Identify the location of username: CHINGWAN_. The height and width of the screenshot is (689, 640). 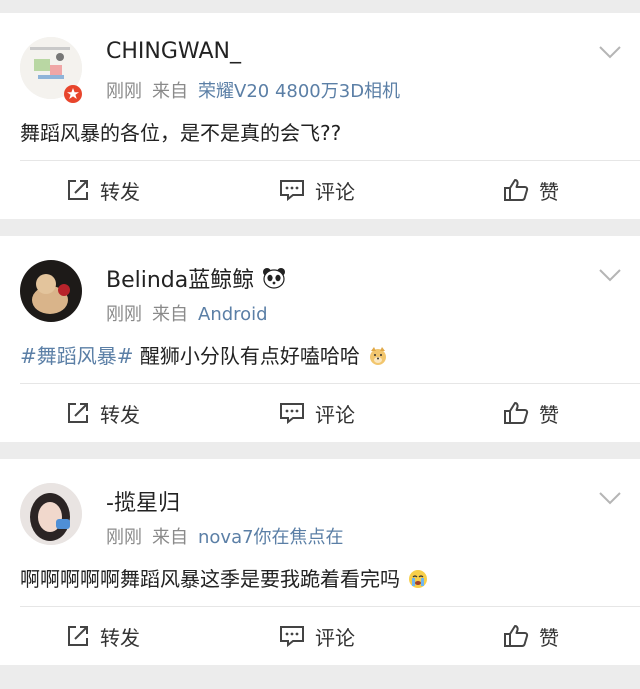
(173, 51).